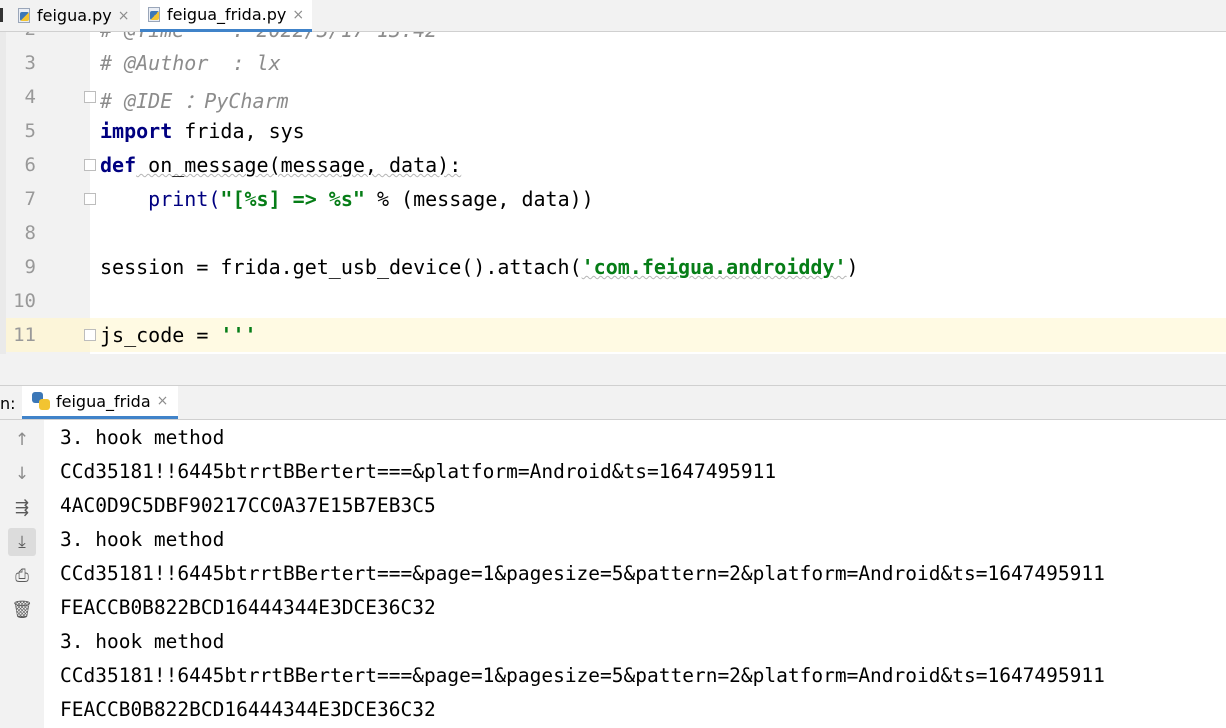 The width and height of the screenshot is (1226, 728). What do you see at coordinates (479, 199) in the screenshot?
I see `code-text: % (message, data))` at bounding box center [479, 199].